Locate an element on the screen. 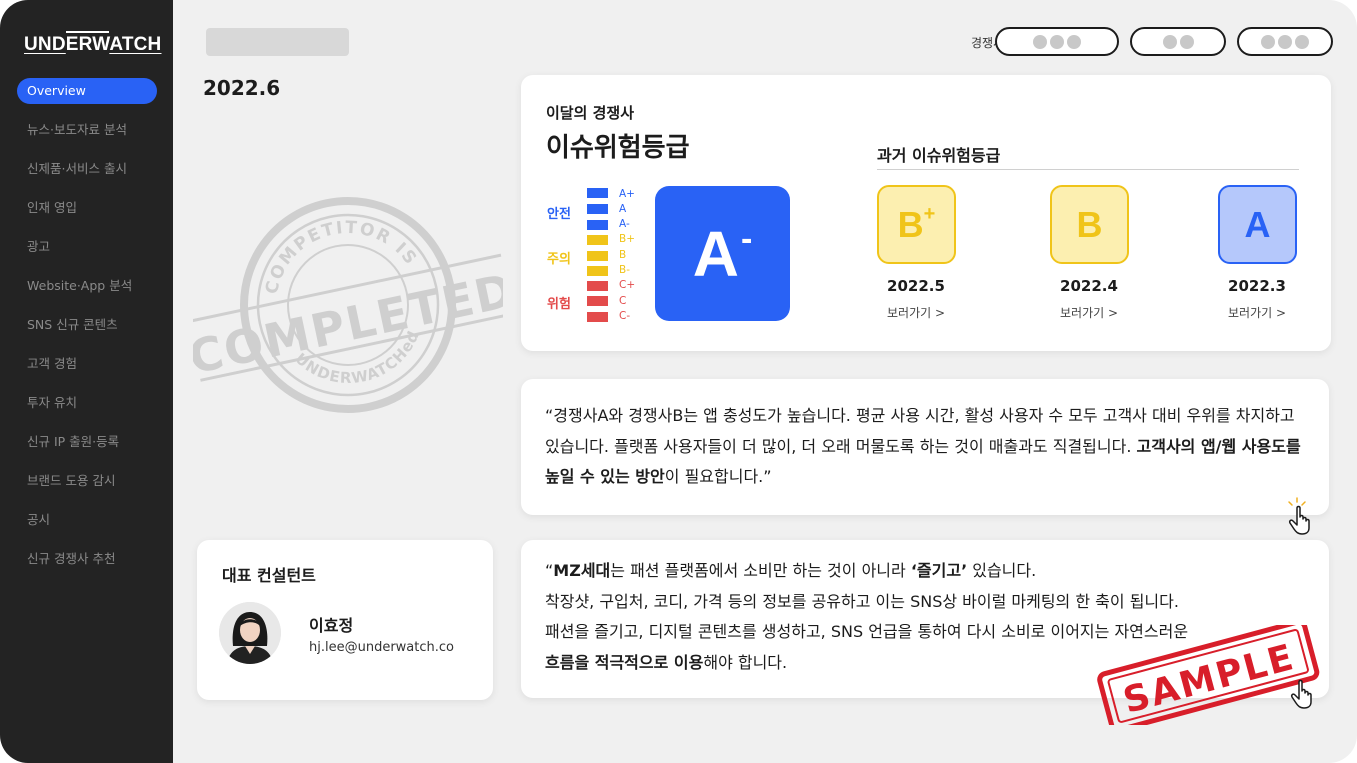  current-grade-letter: A is located at coordinates (715, 253).